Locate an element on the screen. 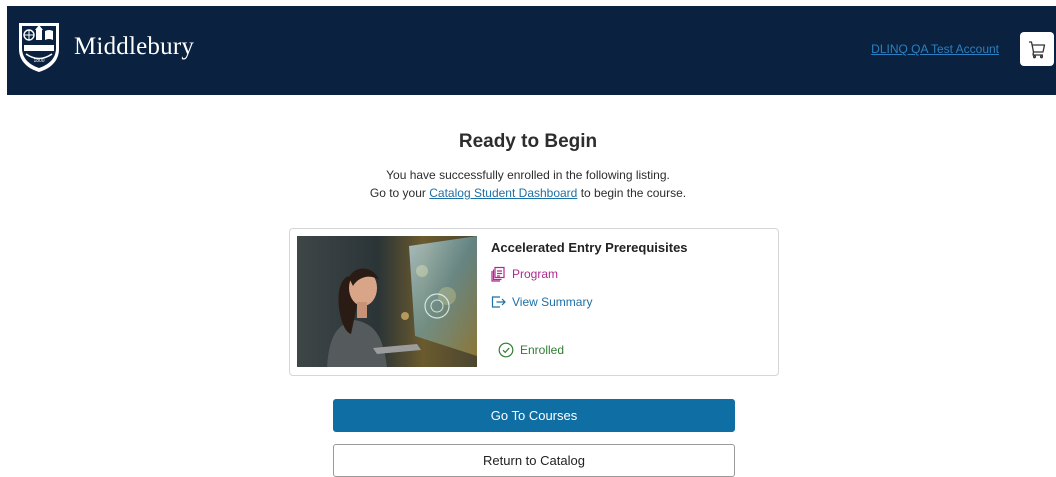  view-summary-label: View Summary is located at coordinates (552, 302).